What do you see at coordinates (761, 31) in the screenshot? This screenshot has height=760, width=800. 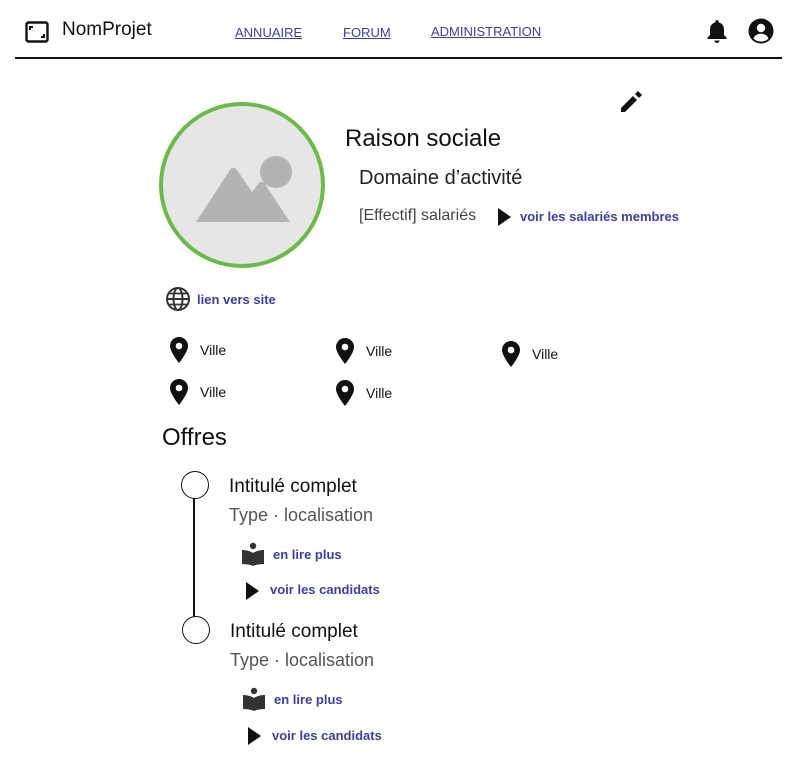 I see `account-icon` at bounding box center [761, 31].